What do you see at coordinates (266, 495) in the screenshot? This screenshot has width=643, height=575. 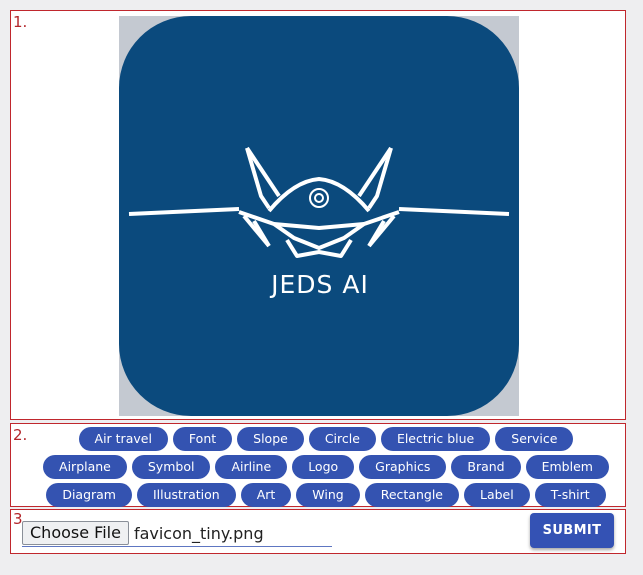 I see `tag-chip: Art` at bounding box center [266, 495].